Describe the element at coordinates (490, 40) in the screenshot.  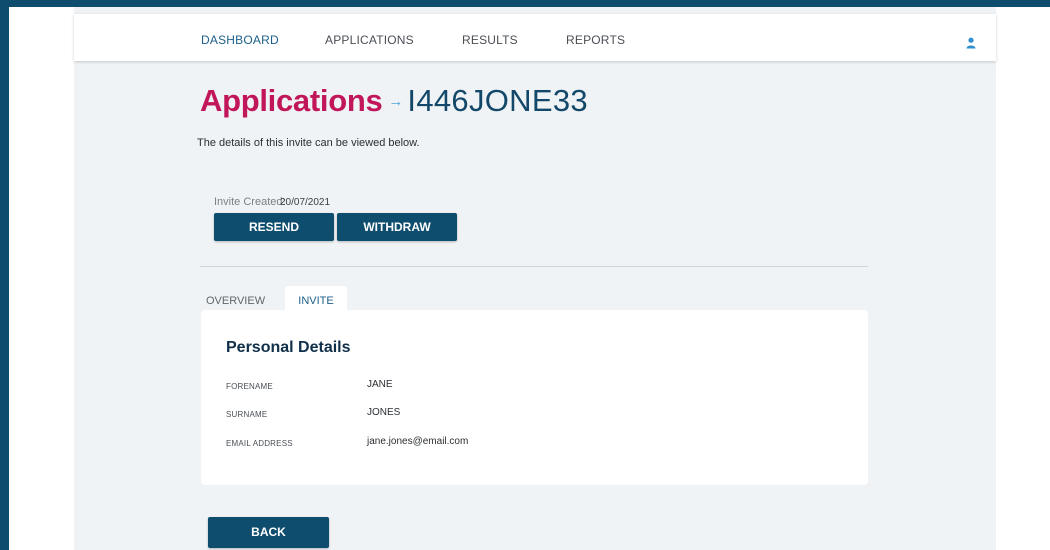
I see `nav-results: RESULTS` at that location.